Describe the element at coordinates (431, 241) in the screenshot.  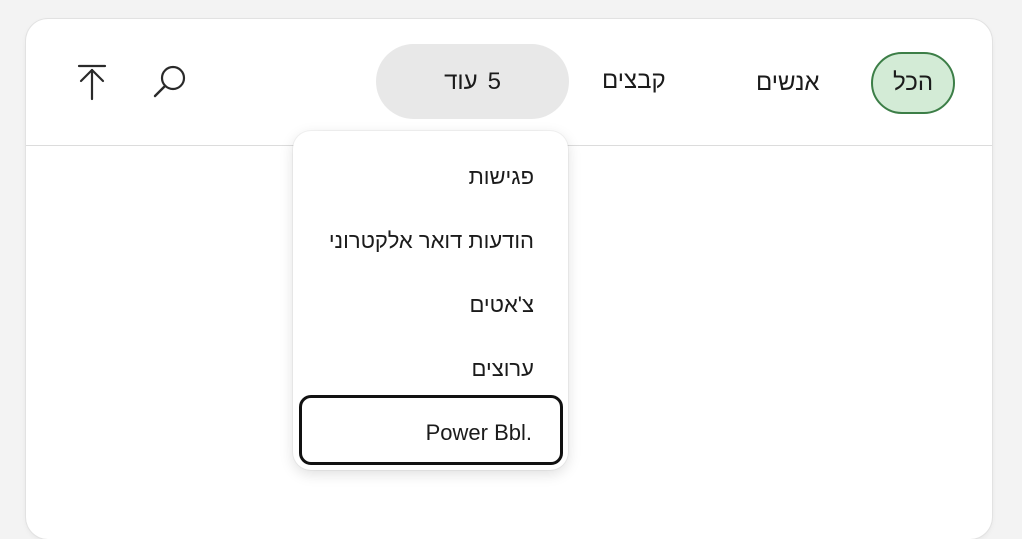
I see `menu-item-emails: הודעות דואר אלקטרוני` at that location.